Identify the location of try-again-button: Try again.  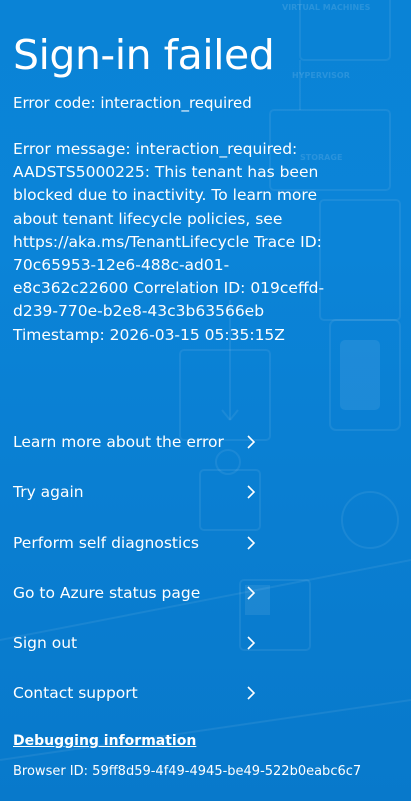
(148, 492).